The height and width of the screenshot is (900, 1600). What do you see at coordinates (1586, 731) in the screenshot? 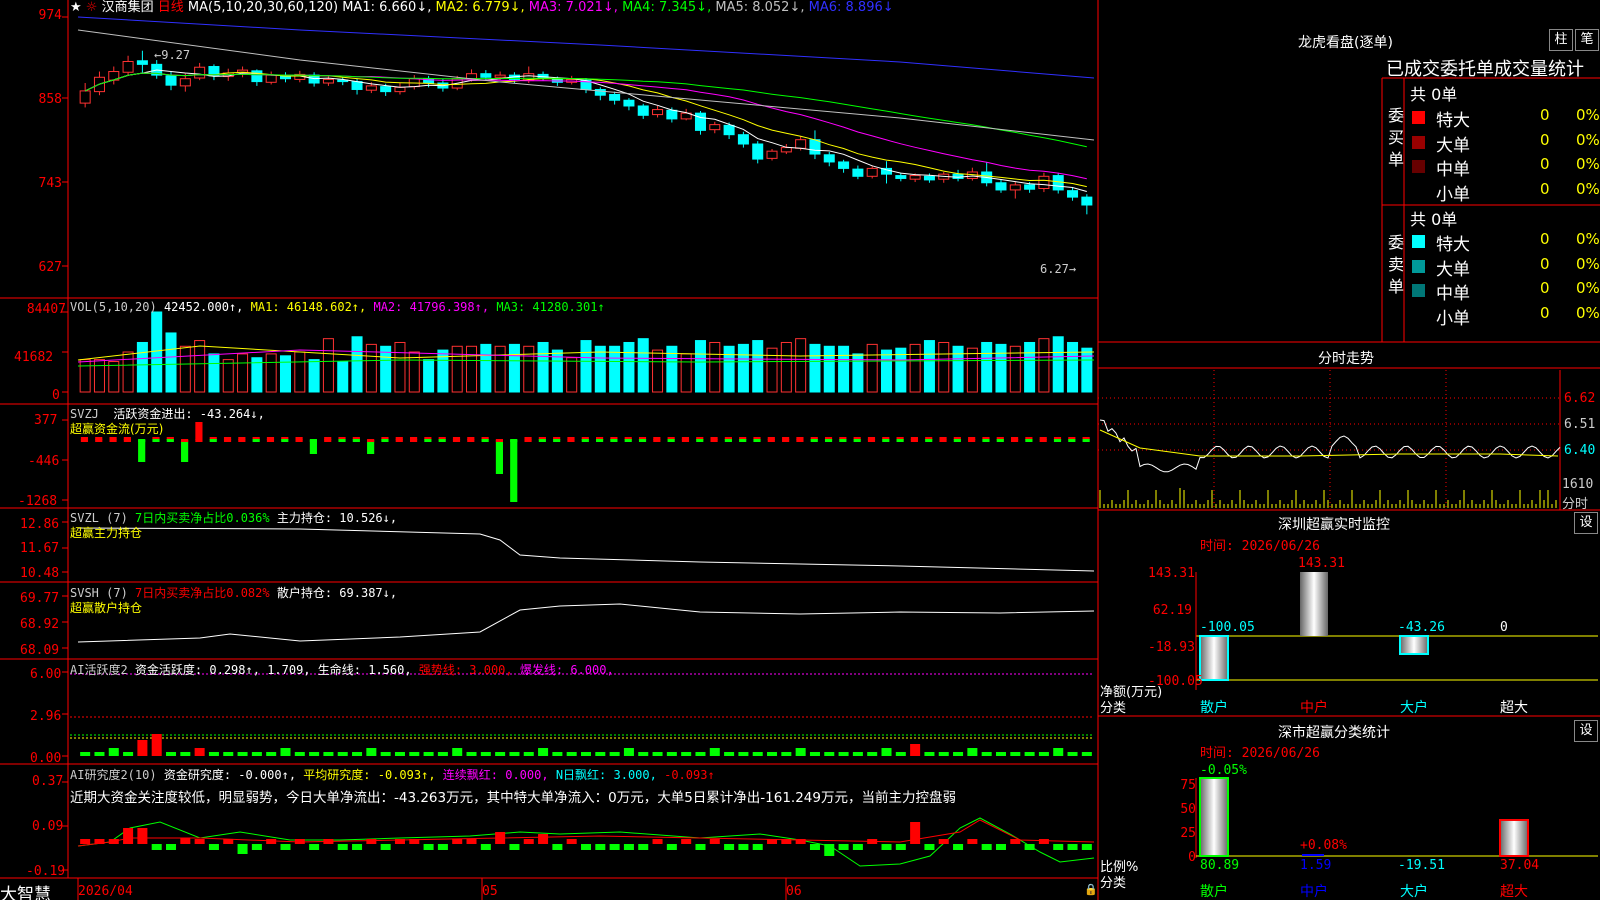
I see `category-settings-button: 设` at bounding box center [1586, 731].